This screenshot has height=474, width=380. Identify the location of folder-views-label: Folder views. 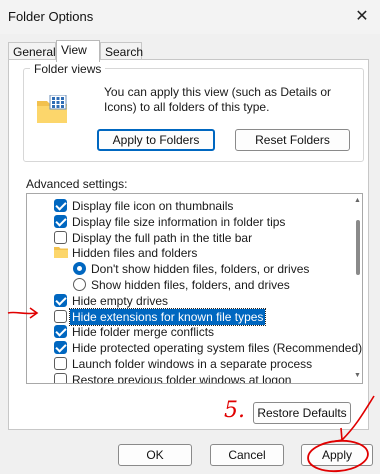
(68, 69).